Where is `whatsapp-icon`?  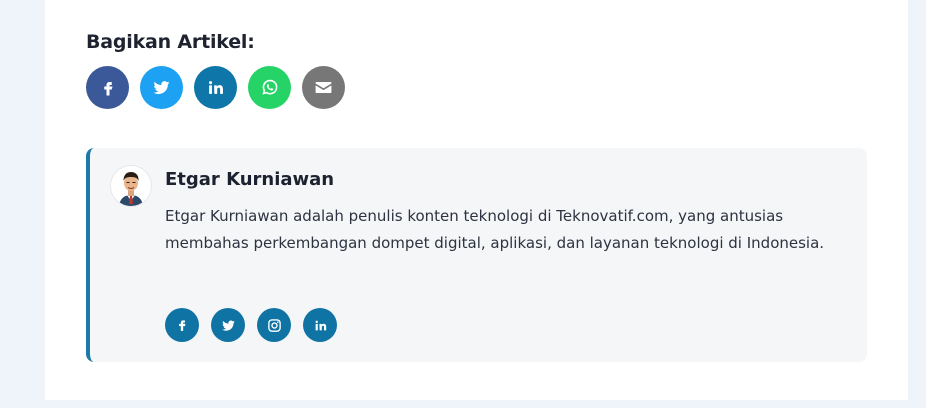
whatsapp-icon is located at coordinates (270, 87).